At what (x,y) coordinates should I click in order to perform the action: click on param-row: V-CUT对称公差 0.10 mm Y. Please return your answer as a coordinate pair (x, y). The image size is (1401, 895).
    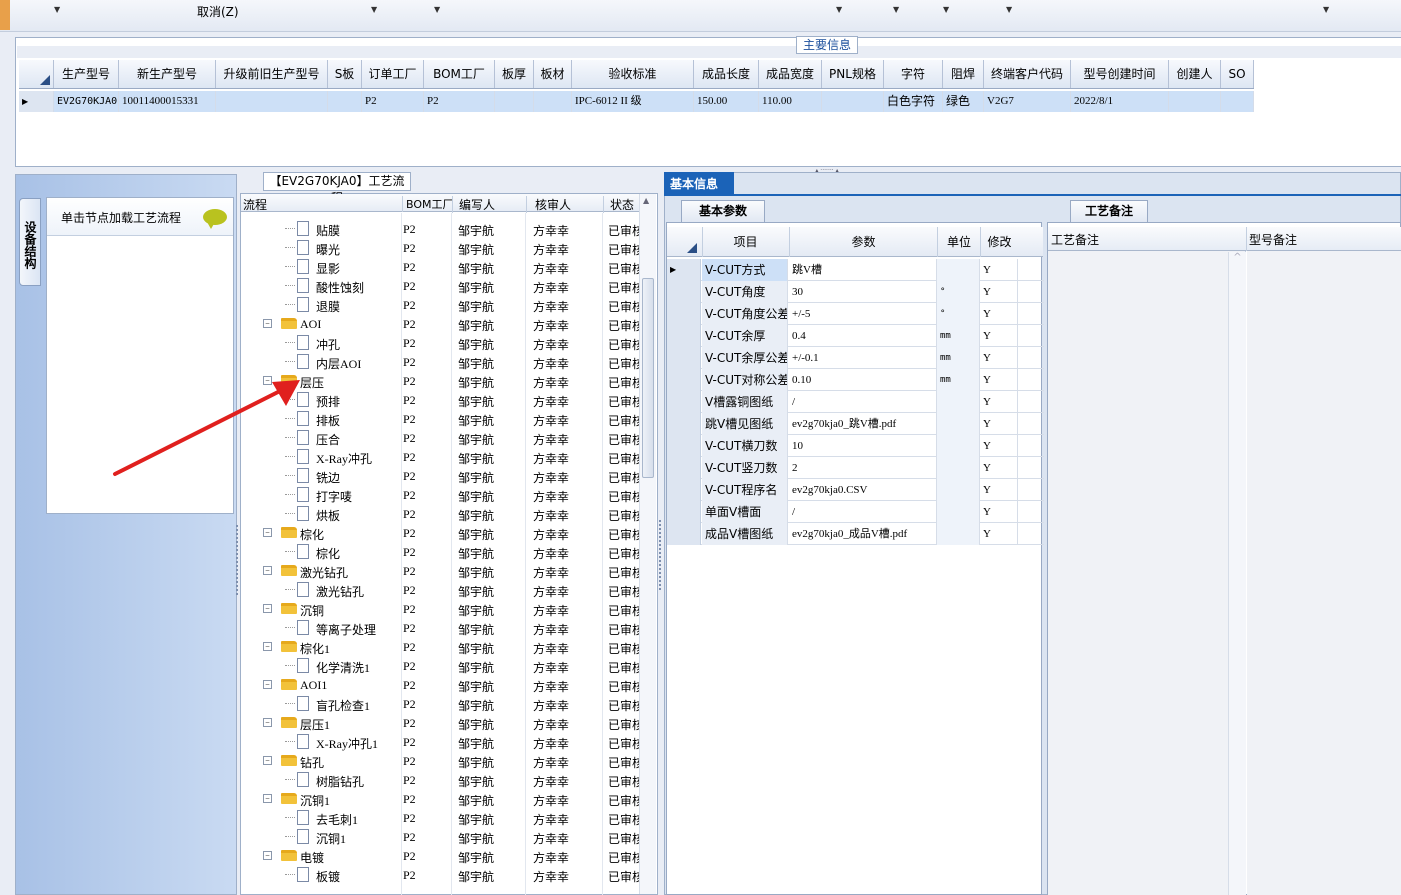
    Looking at the image, I should click on (855, 380).